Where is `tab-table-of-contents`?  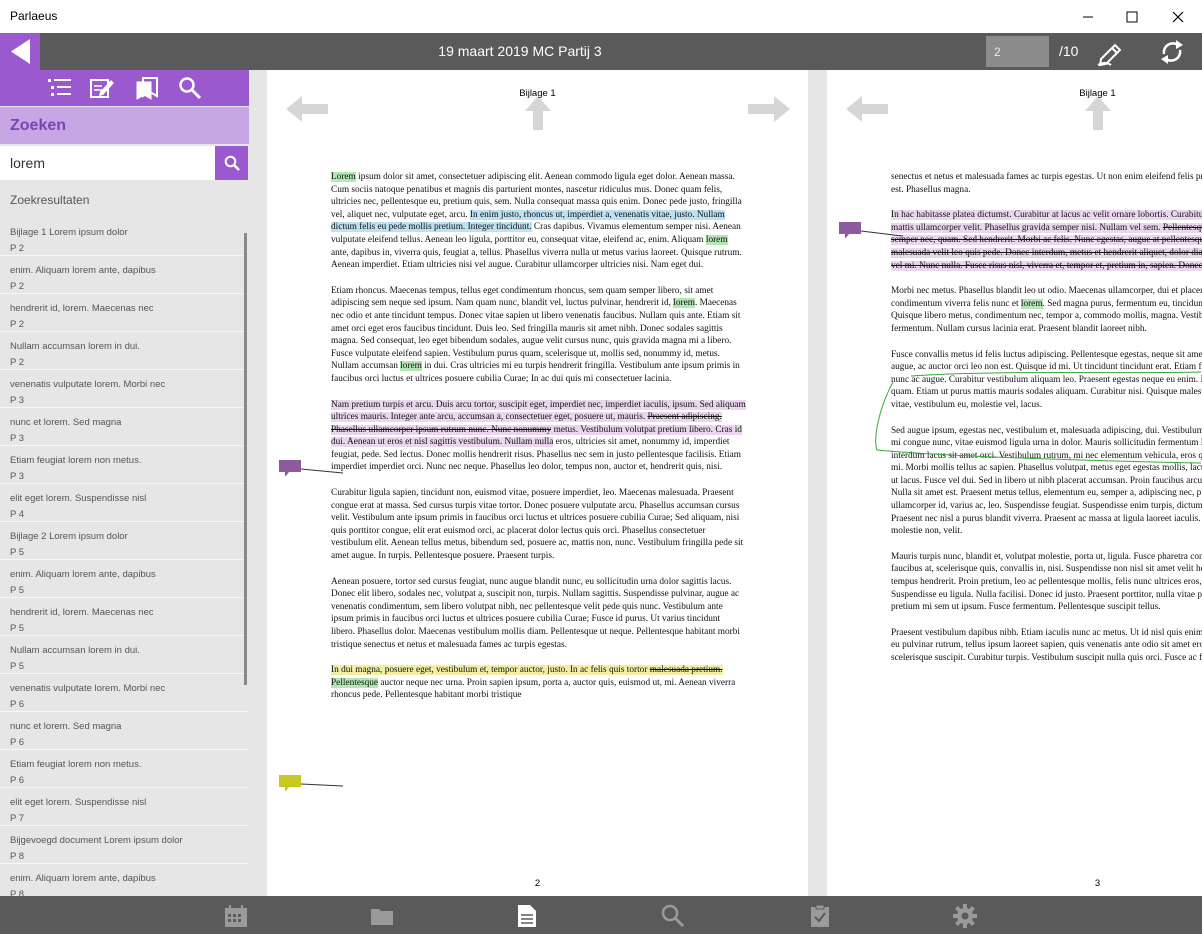 tab-table-of-contents is located at coordinates (60, 88).